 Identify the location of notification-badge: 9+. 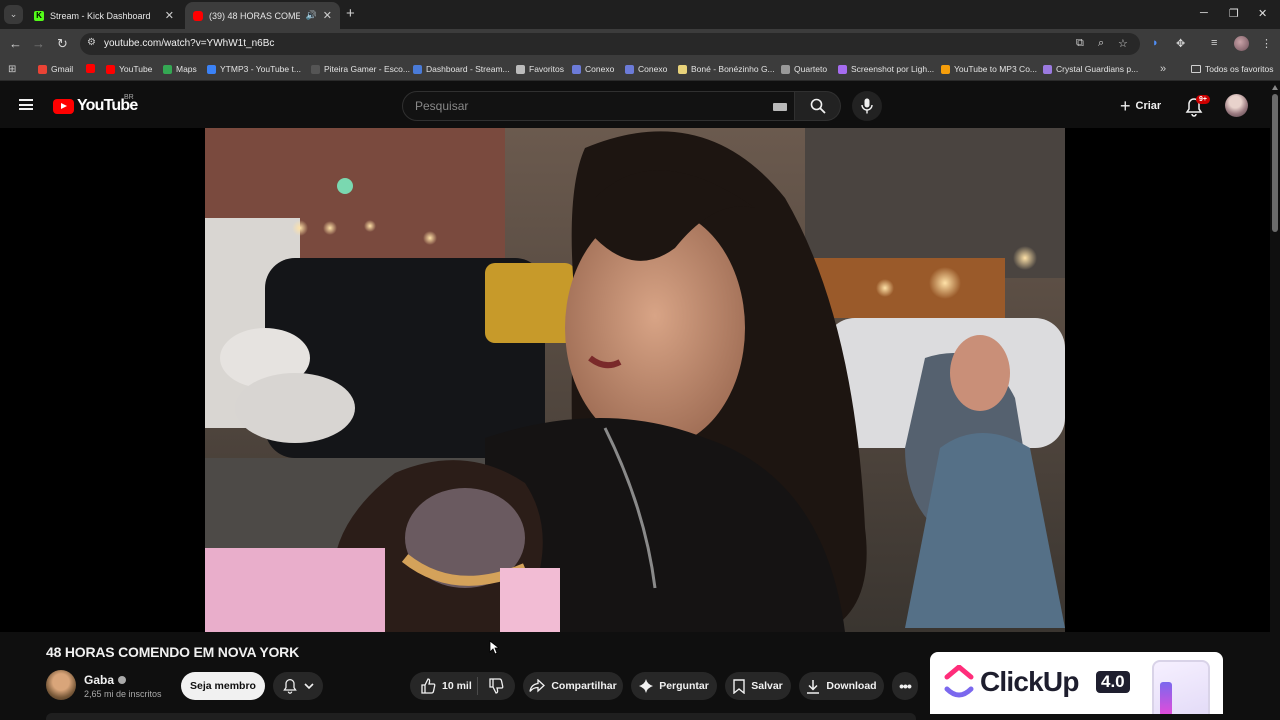
(1203, 99).